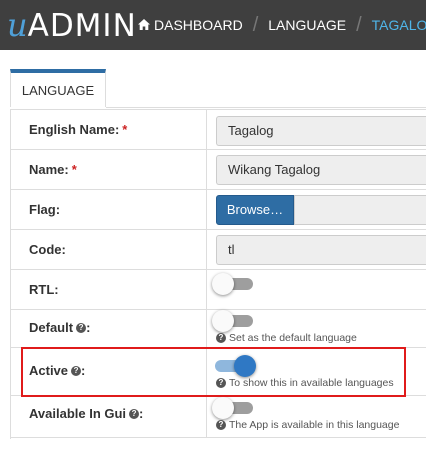 This screenshot has width=426, height=449. Describe the element at coordinates (198, 25) in the screenshot. I see `breadcrumb-dashboard-label: DASHBOARD` at that location.